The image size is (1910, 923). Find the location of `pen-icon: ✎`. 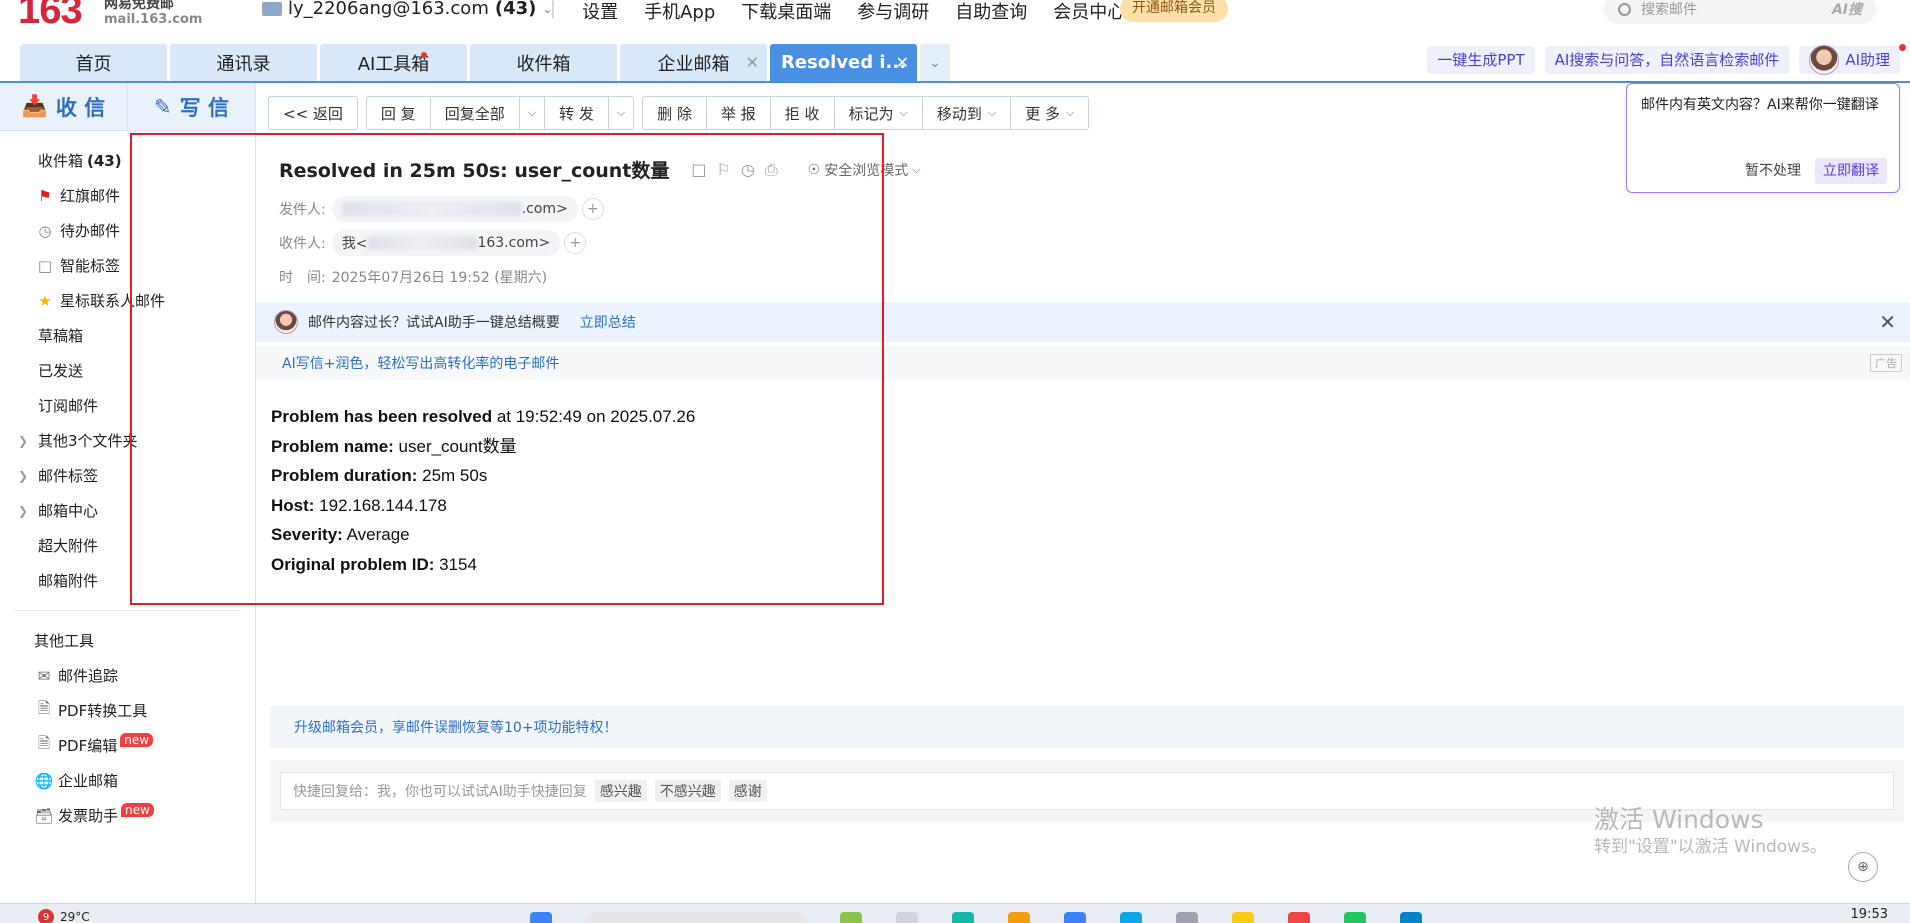

pen-icon: ✎ is located at coordinates (163, 106).